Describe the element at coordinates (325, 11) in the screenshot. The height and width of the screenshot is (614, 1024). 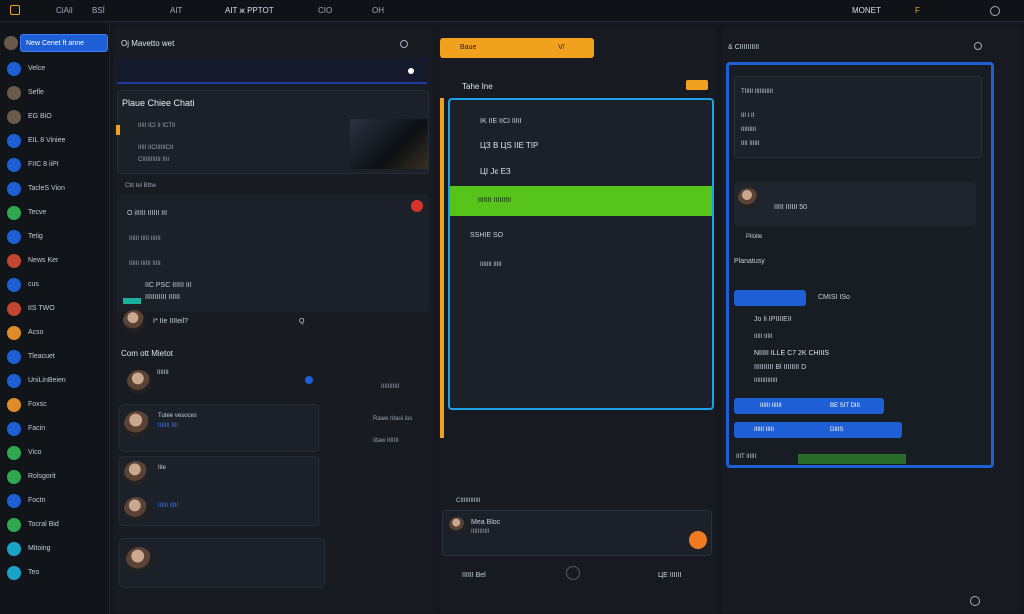
I see `topbar-item-3: CIO` at that location.